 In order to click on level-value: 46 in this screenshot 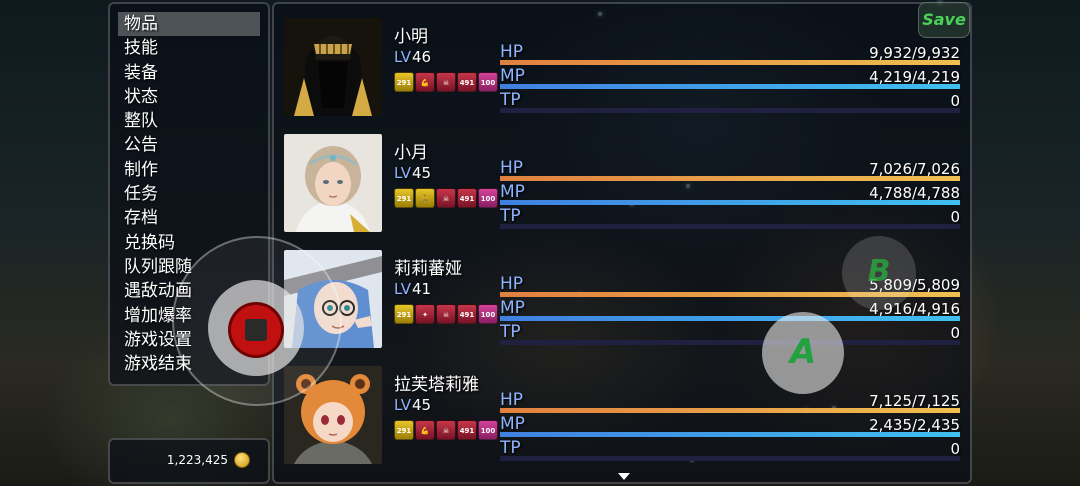, I will do `click(421, 57)`.